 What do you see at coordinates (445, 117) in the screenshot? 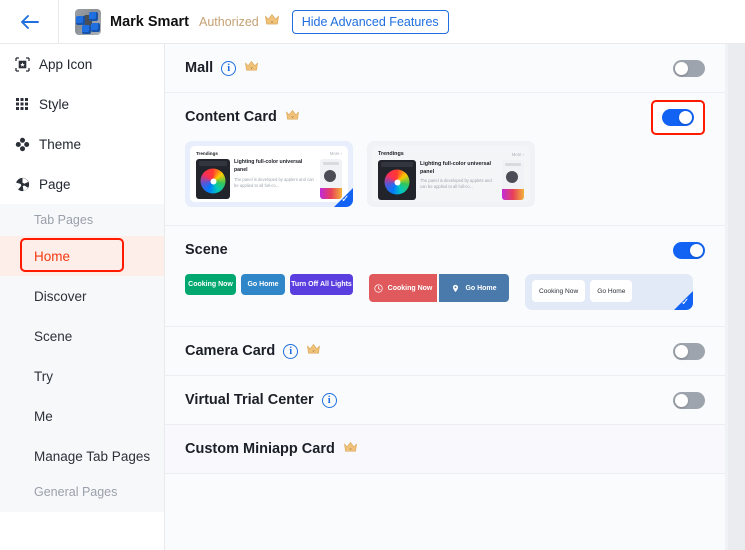
I see `section-header: Content Card v` at bounding box center [445, 117].